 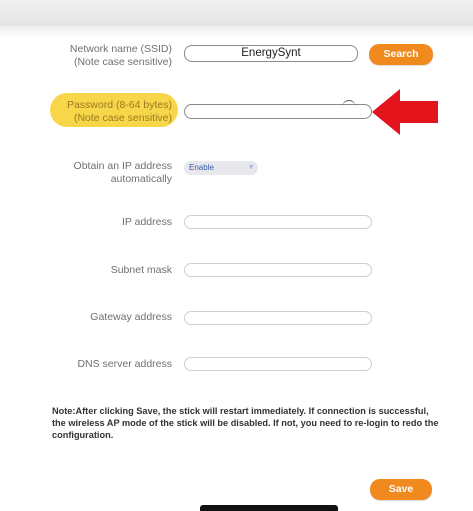 I want to click on dns-server-address-label: DNS server address, so click(x=124, y=364).